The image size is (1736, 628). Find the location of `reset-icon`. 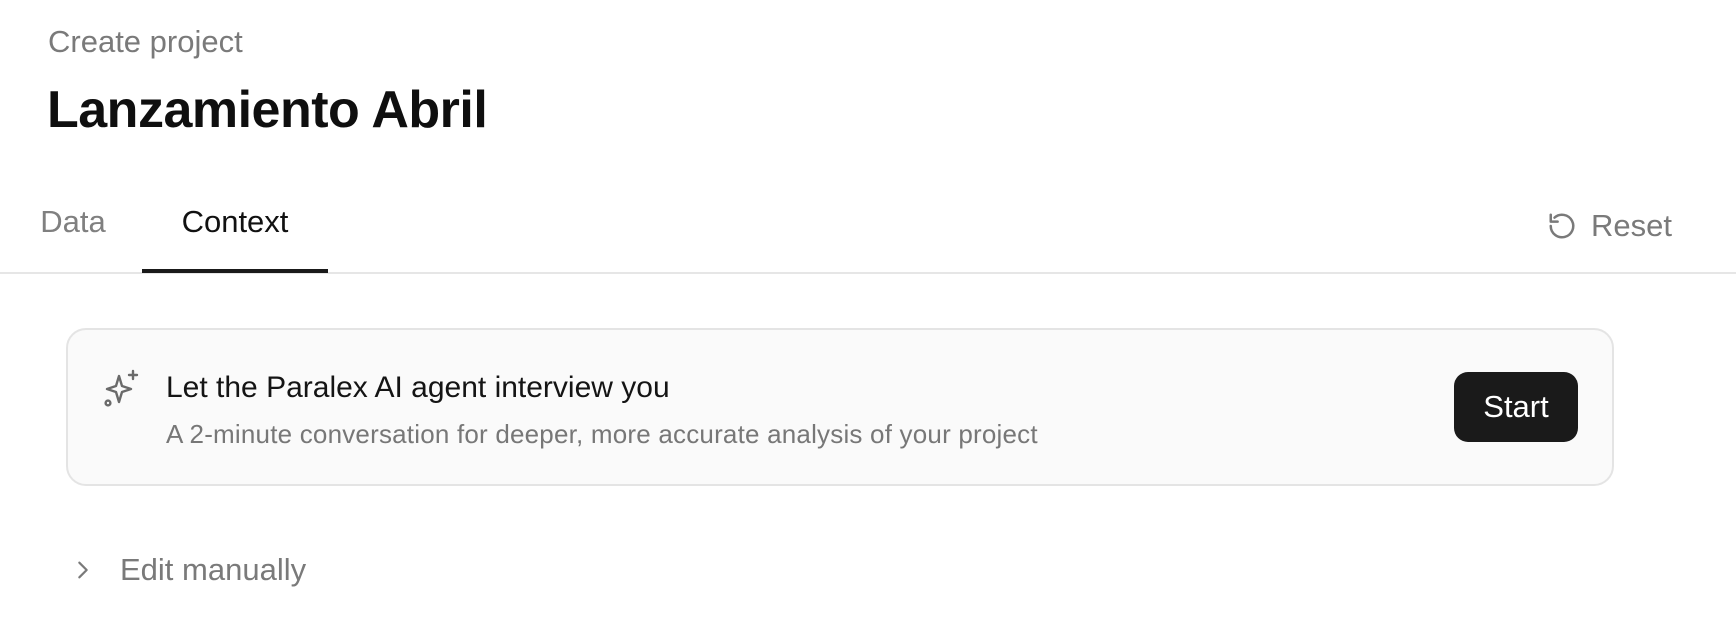

reset-icon is located at coordinates (1562, 226).